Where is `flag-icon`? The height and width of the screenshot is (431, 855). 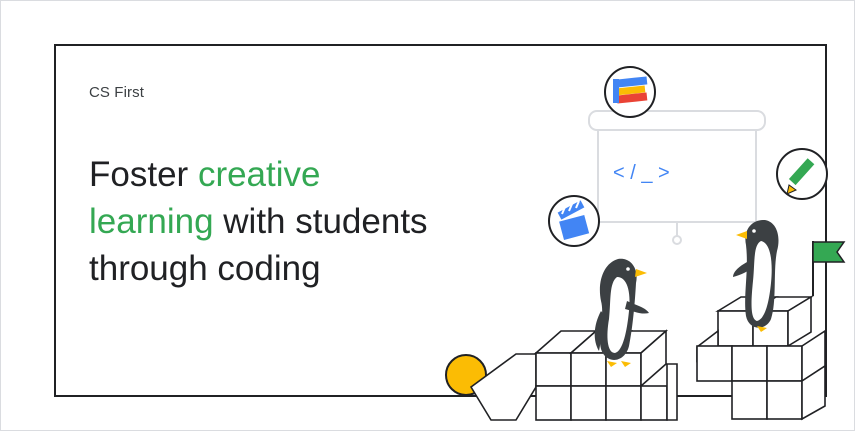
flag-icon is located at coordinates (829, 268).